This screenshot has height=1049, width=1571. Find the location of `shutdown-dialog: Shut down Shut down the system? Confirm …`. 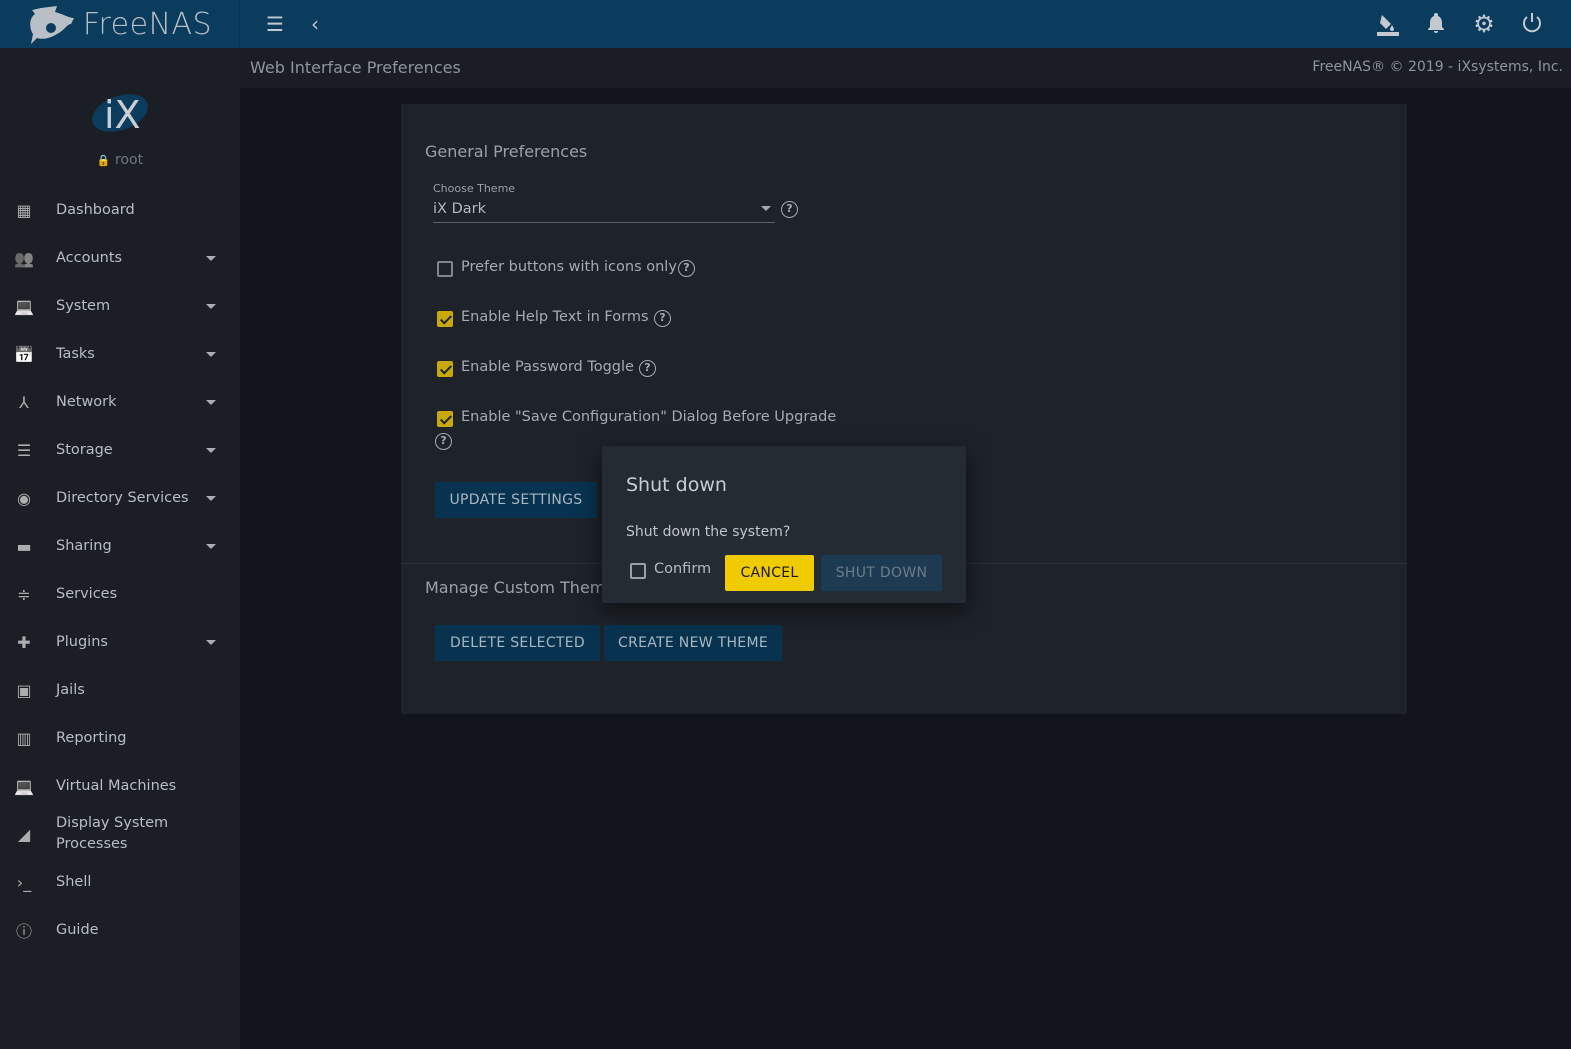

shutdown-dialog: Shut down Shut down the system? Confirm … is located at coordinates (784, 524).